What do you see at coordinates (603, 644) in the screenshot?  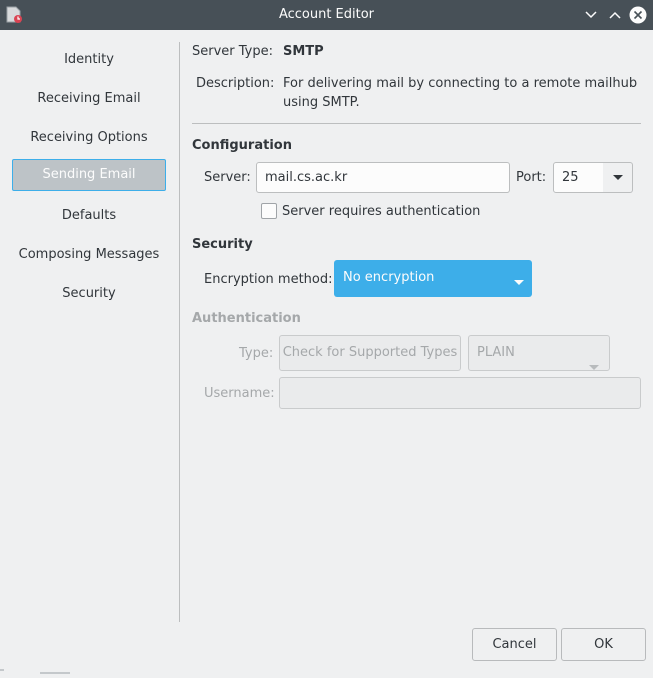 I see `ok-button: OK` at bounding box center [603, 644].